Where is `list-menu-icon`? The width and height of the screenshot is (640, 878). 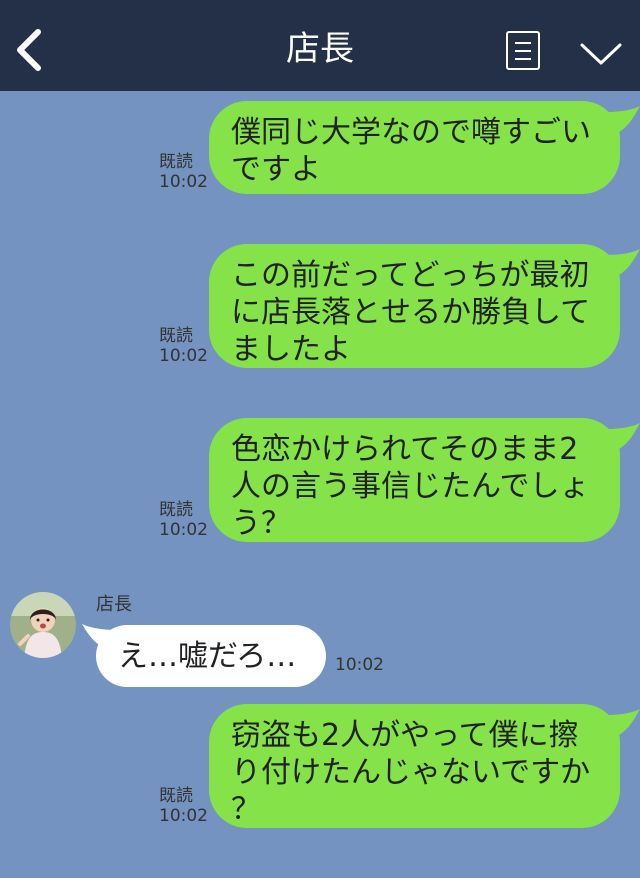
list-menu-icon is located at coordinates (523, 43).